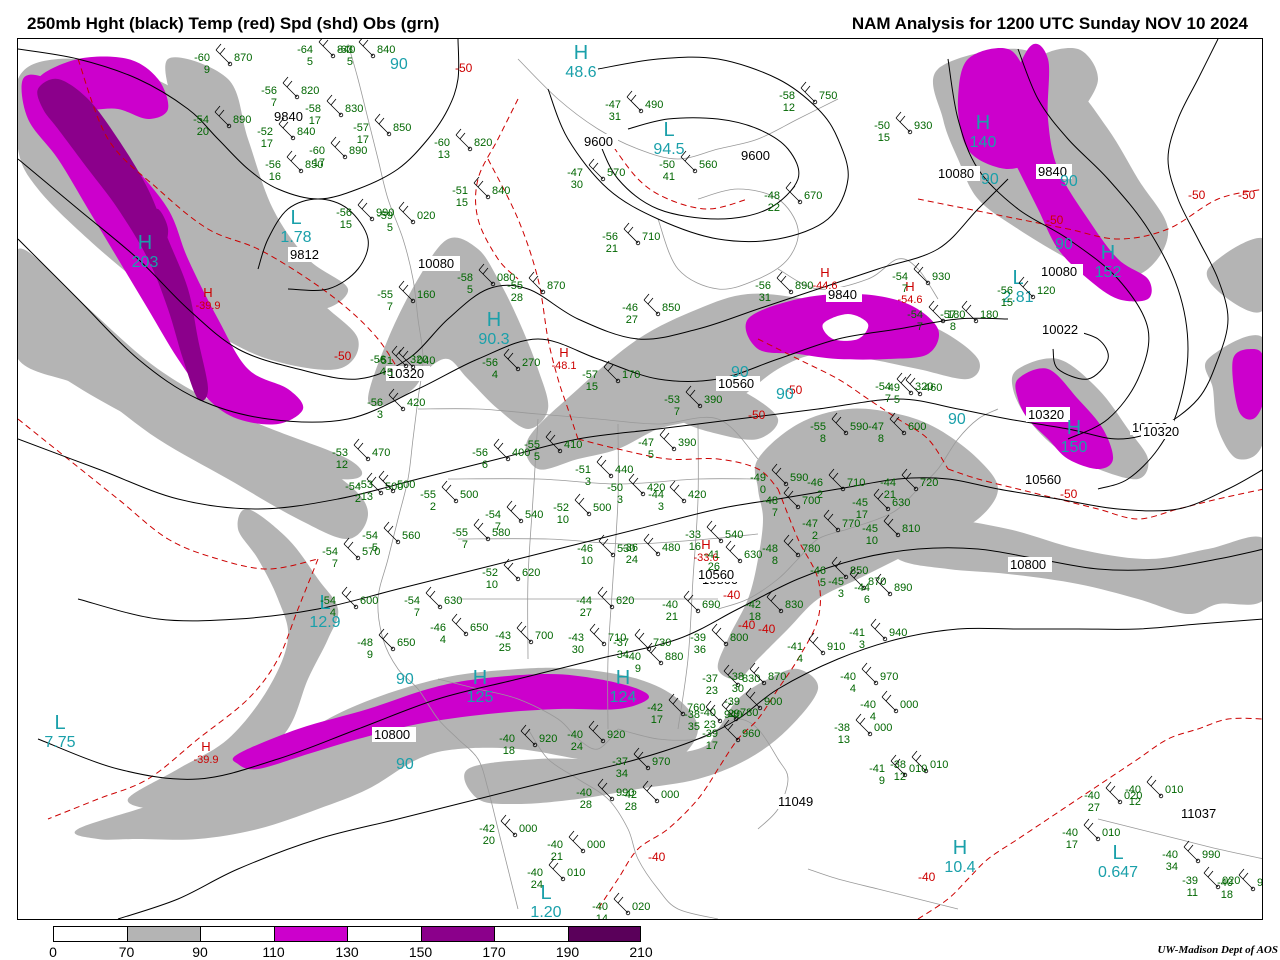 The width and height of the screenshot is (1280, 960). Describe the element at coordinates (869, 678) in the screenshot. I see `station-obs: -40 970 4` at that location.